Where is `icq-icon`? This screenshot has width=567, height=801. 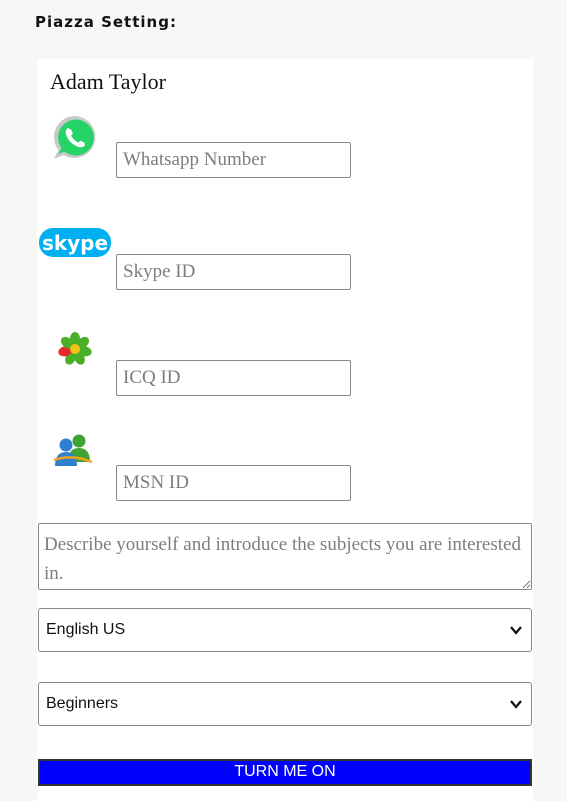 icq-icon is located at coordinates (75, 348).